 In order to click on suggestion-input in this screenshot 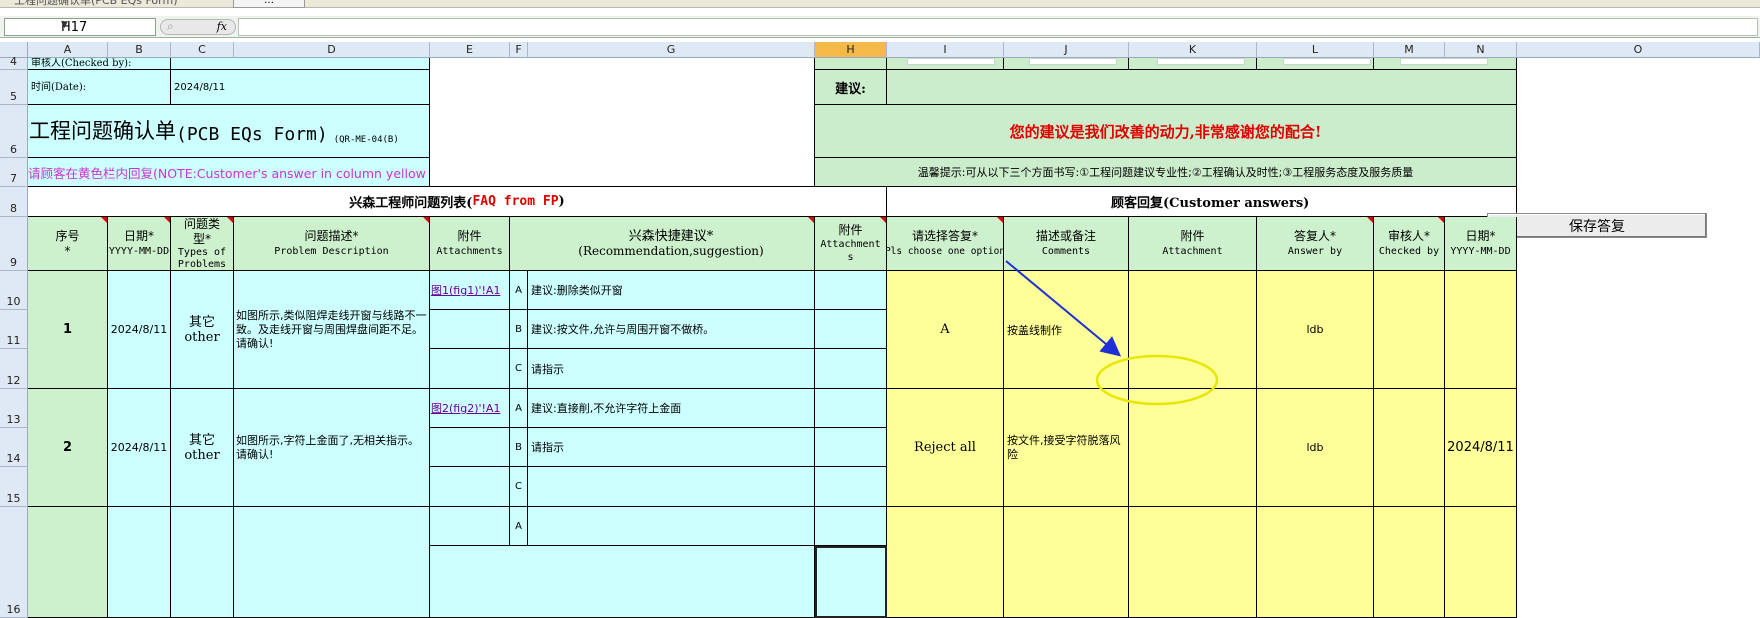, I will do `click(1202, 87)`.